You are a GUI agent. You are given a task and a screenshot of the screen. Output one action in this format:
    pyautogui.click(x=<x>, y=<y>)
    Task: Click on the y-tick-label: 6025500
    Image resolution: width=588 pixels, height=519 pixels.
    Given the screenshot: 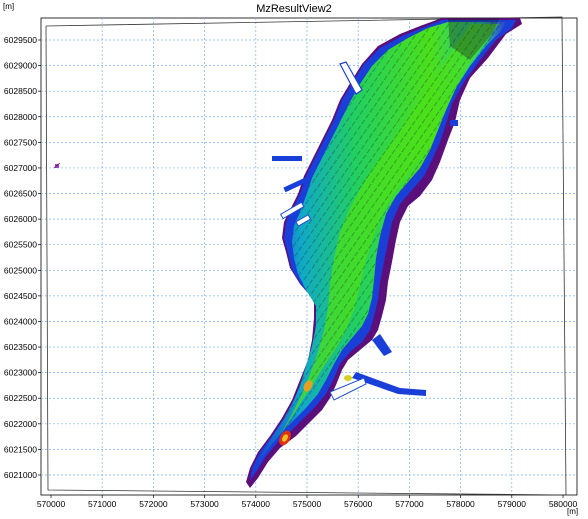 What is the action you would take?
    pyautogui.click(x=20, y=245)
    